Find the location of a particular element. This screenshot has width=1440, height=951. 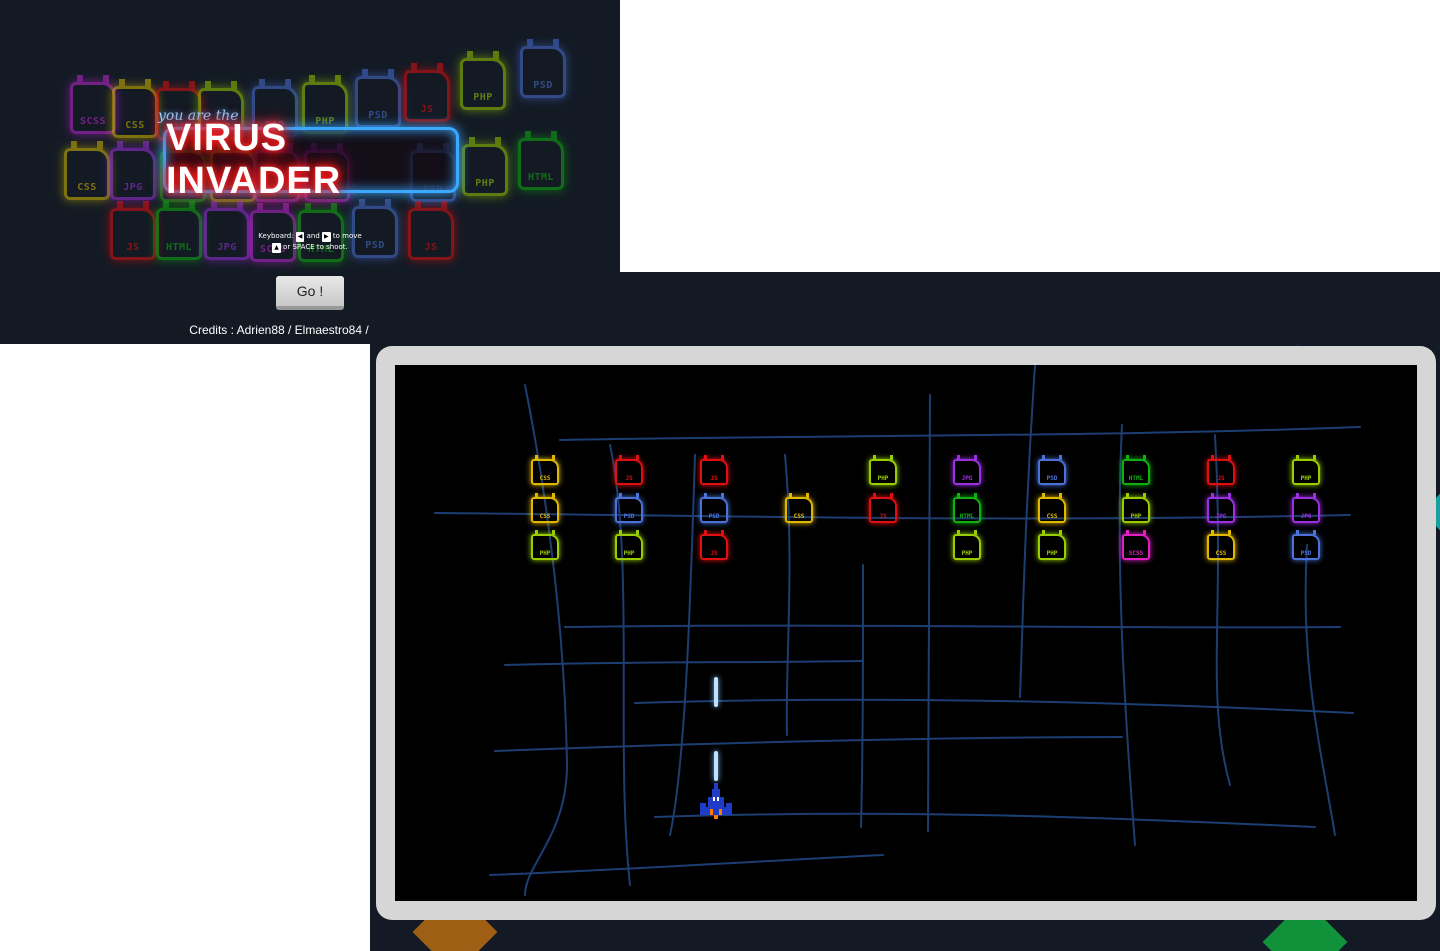

player-ship-icon is located at coordinates (716, 801).